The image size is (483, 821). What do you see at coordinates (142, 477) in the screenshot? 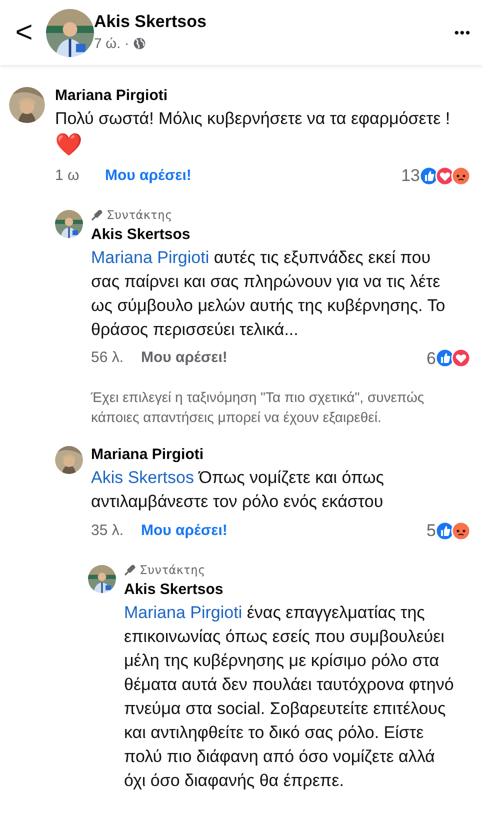
I see `mention-link: Akis Skertsos` at bounding box center [142, 477].